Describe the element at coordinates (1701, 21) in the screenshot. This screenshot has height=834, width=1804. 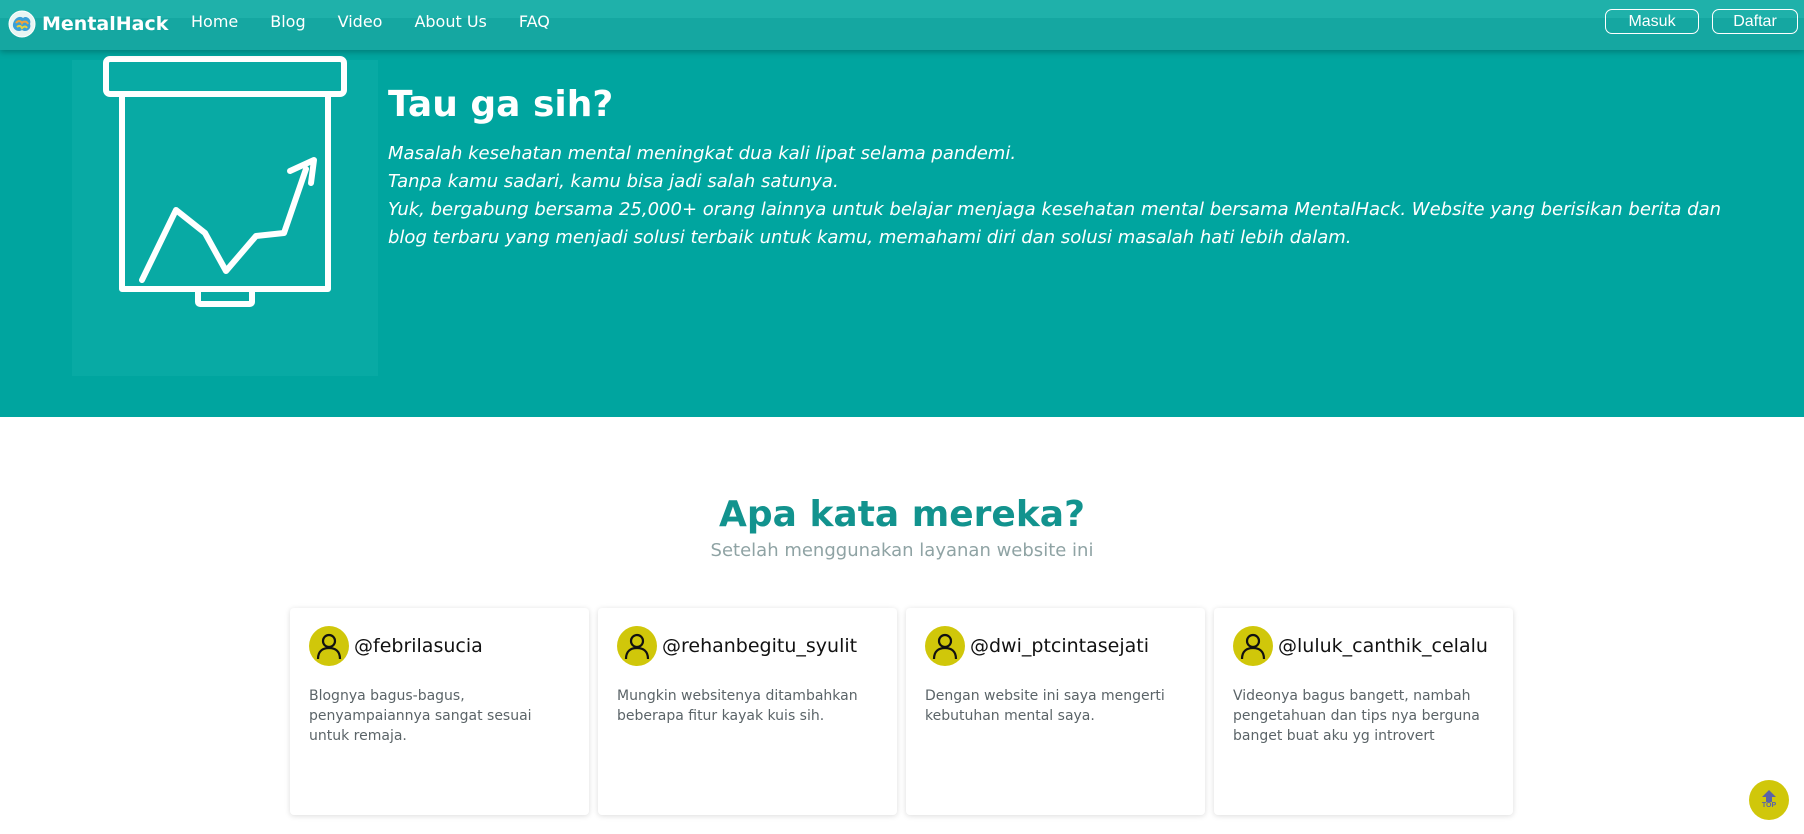
I see `auth-actions: Masuk Daftar` at that location.